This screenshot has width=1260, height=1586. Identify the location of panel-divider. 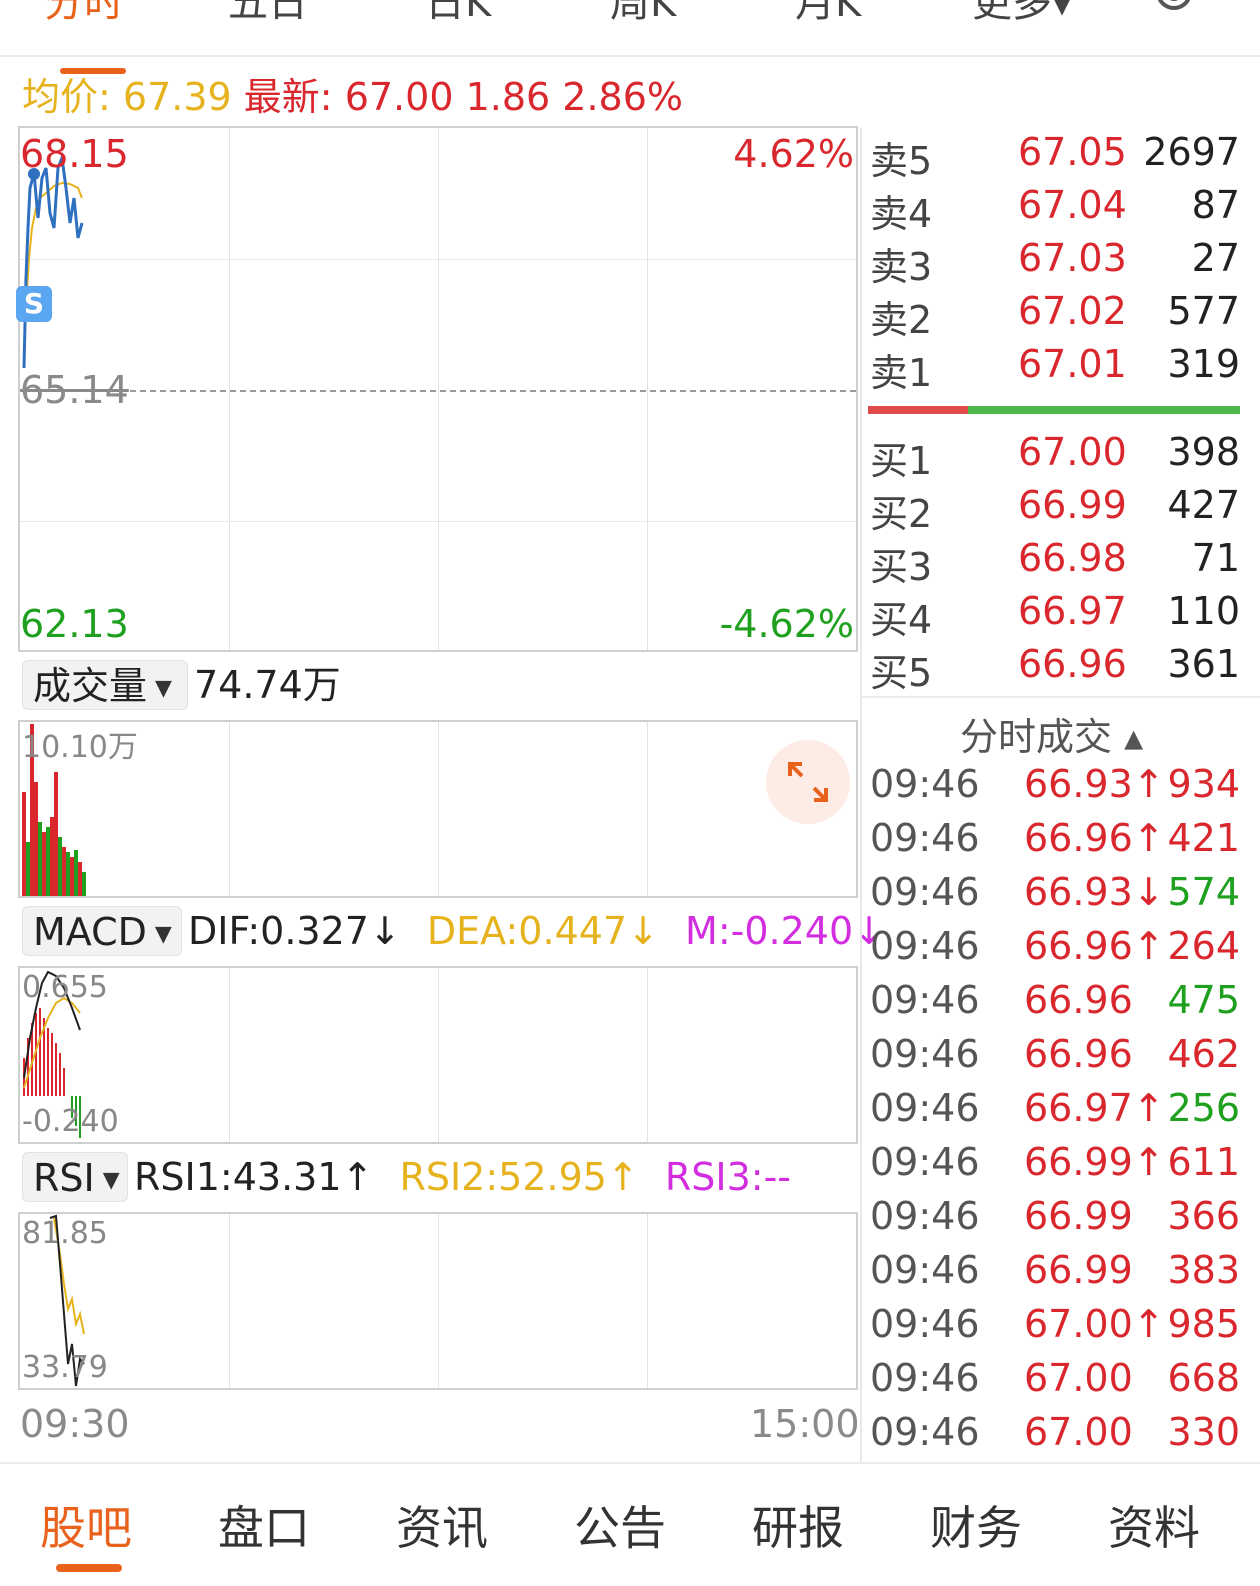
(861, 796).